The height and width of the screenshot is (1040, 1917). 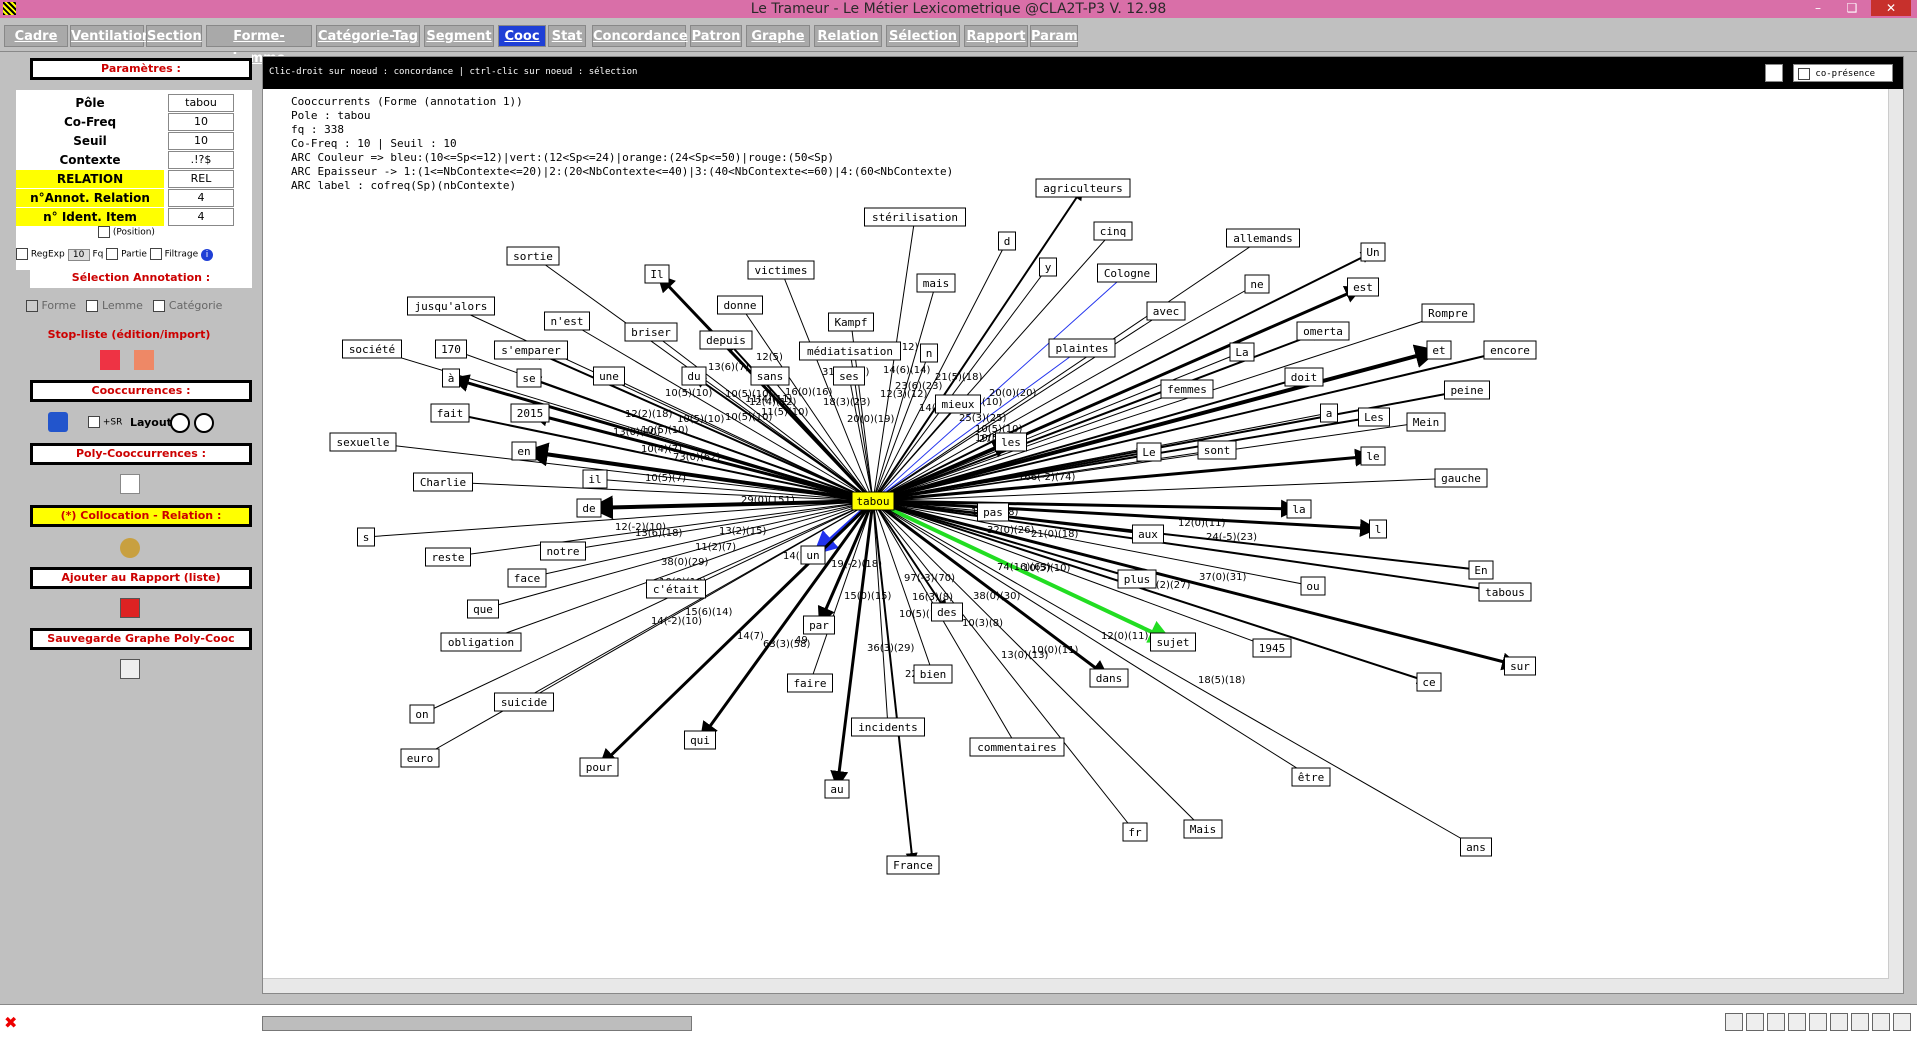 What do you see at coordinates (770, 376) in the screenshot?
I see `cooc-node: sans` at bounding box center [770, 376].